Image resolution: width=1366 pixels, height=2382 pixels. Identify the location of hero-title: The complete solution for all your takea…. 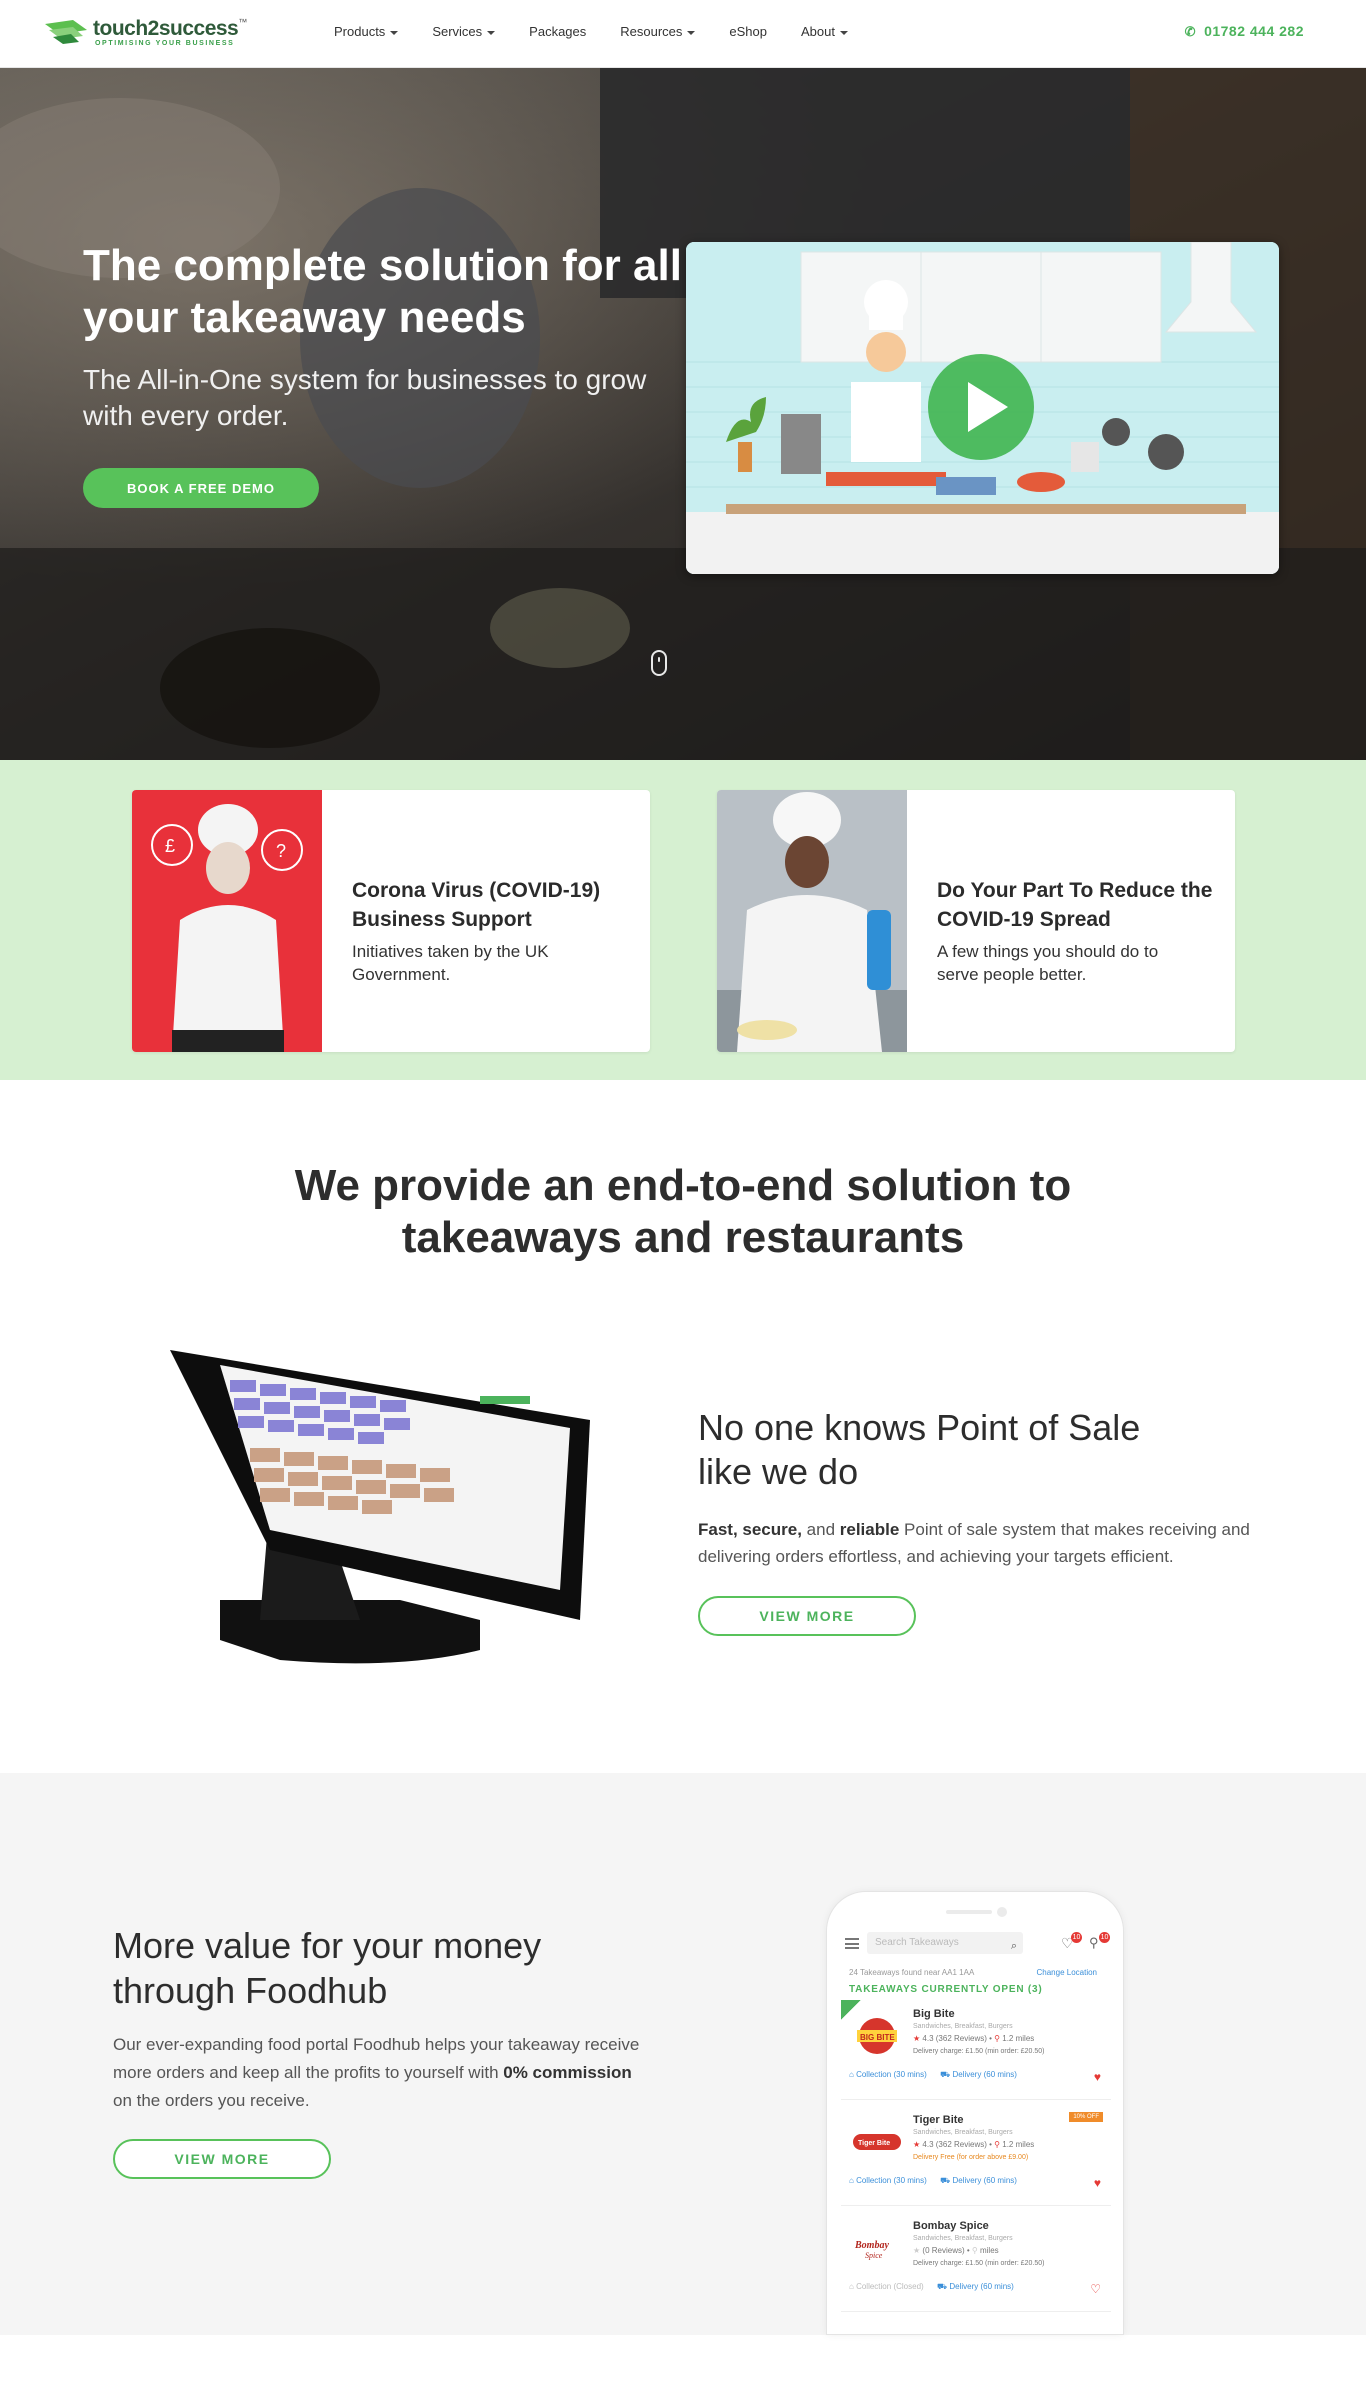
(382, 291).